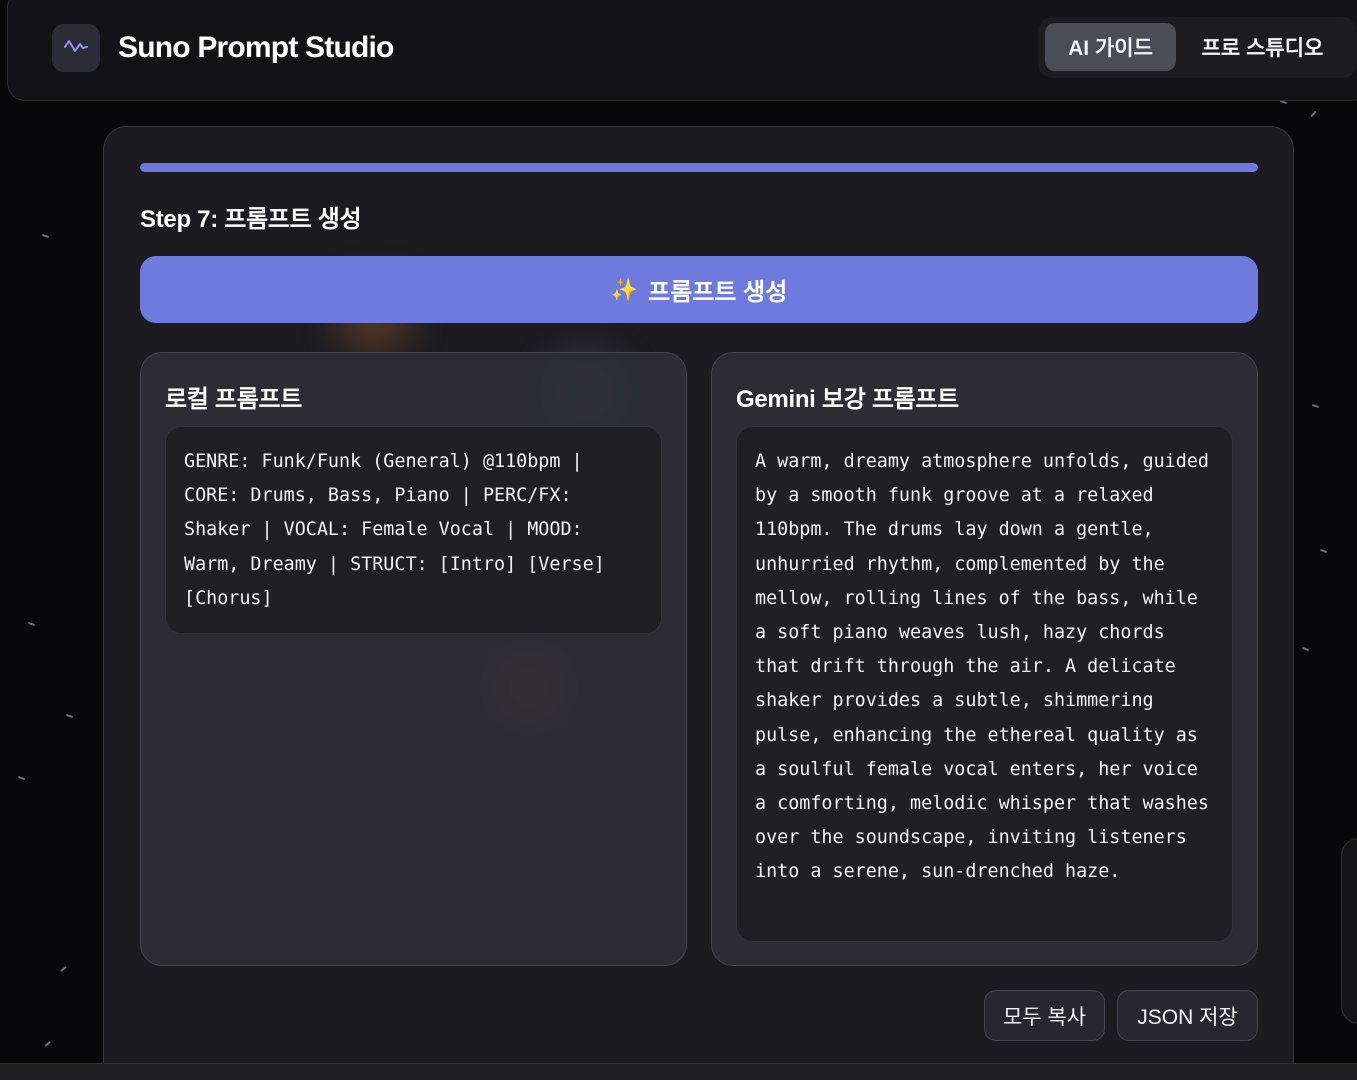 This screenshot has width=1357, height=1080. I want to click on waveform-icon, so click(76, 48).